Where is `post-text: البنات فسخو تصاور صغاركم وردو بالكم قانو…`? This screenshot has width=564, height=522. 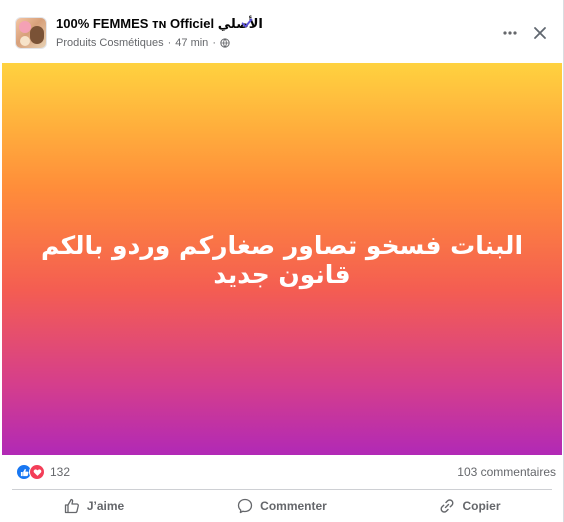
post-text: البنات فسخو تصاور صغاركم وردو بالكم قانو… is located at coordinates (282, 260).